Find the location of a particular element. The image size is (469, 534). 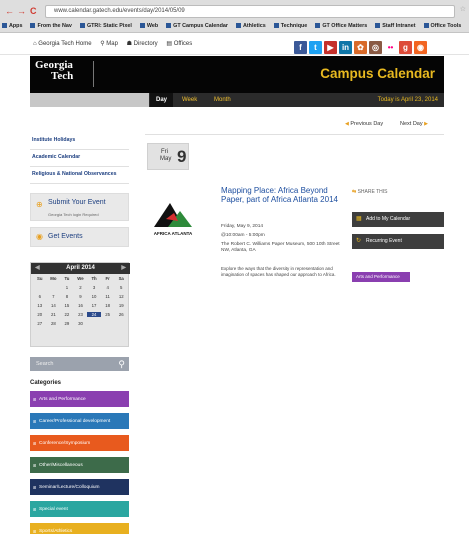

calendar-day: 21 is located at coordinates (54, 314).